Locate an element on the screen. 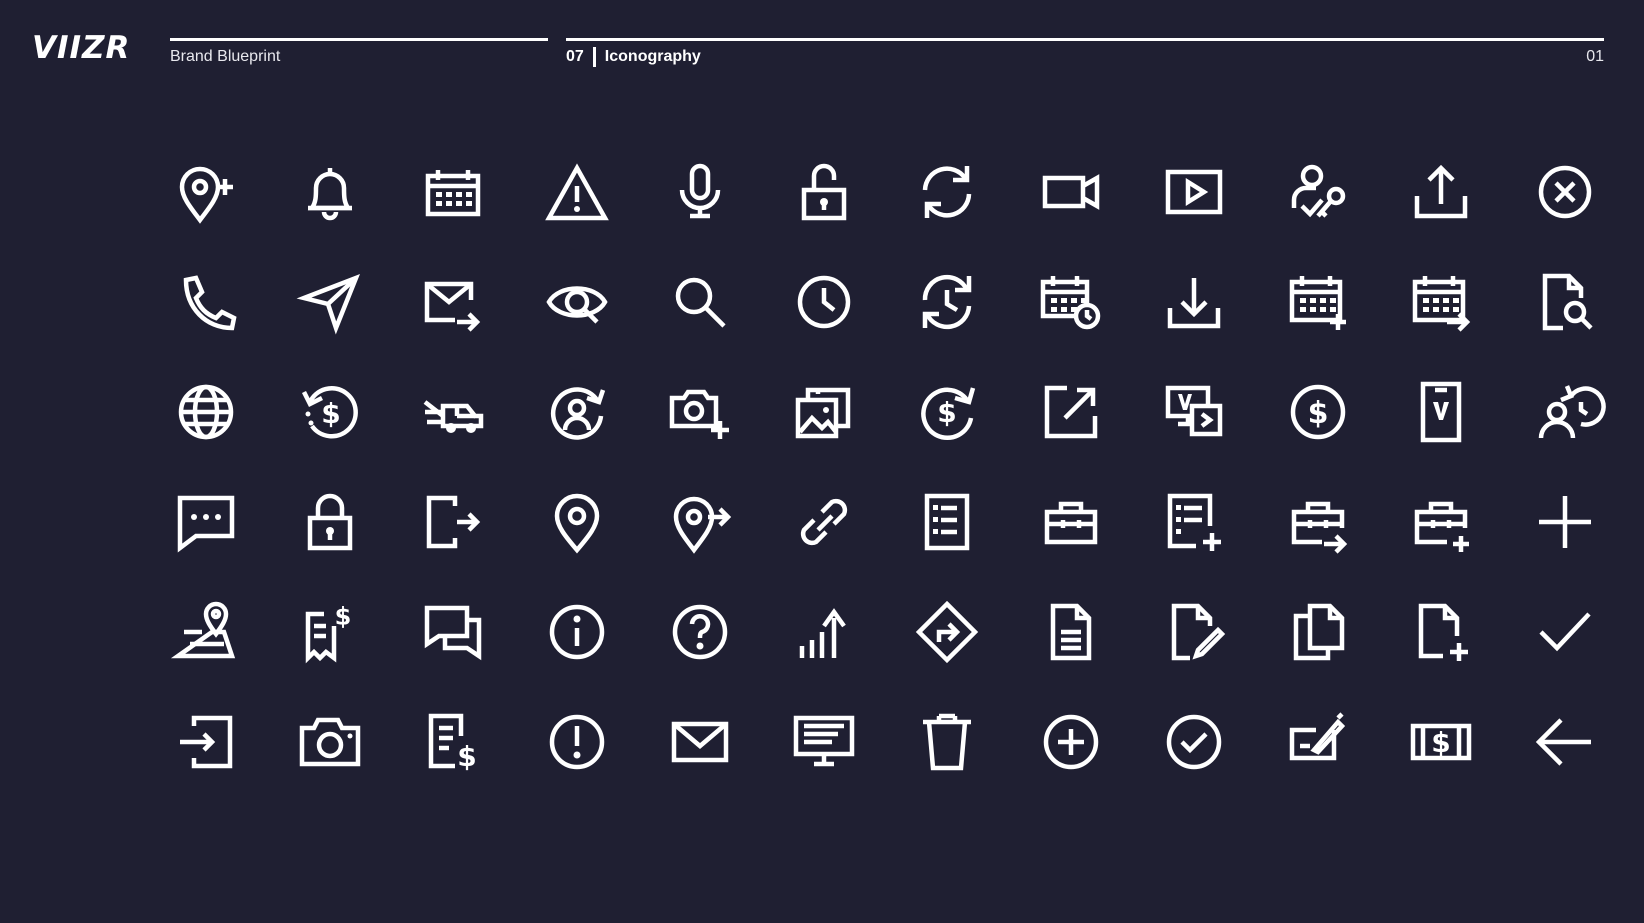 The width and height of the screenshot is (1644, 923). calendar-icon is located at coordinates (453, 192).